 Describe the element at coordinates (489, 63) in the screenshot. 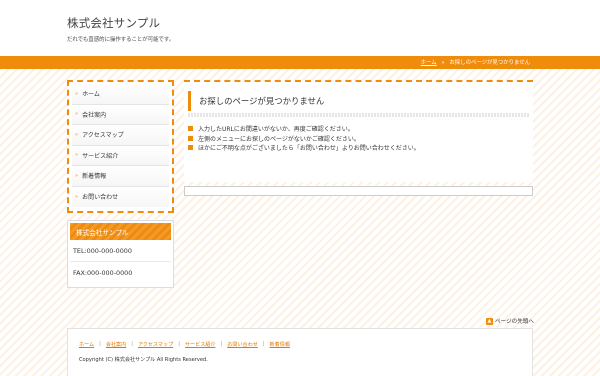

I see `breadcrumb-current: お探しのページが見つかりません` at that location.